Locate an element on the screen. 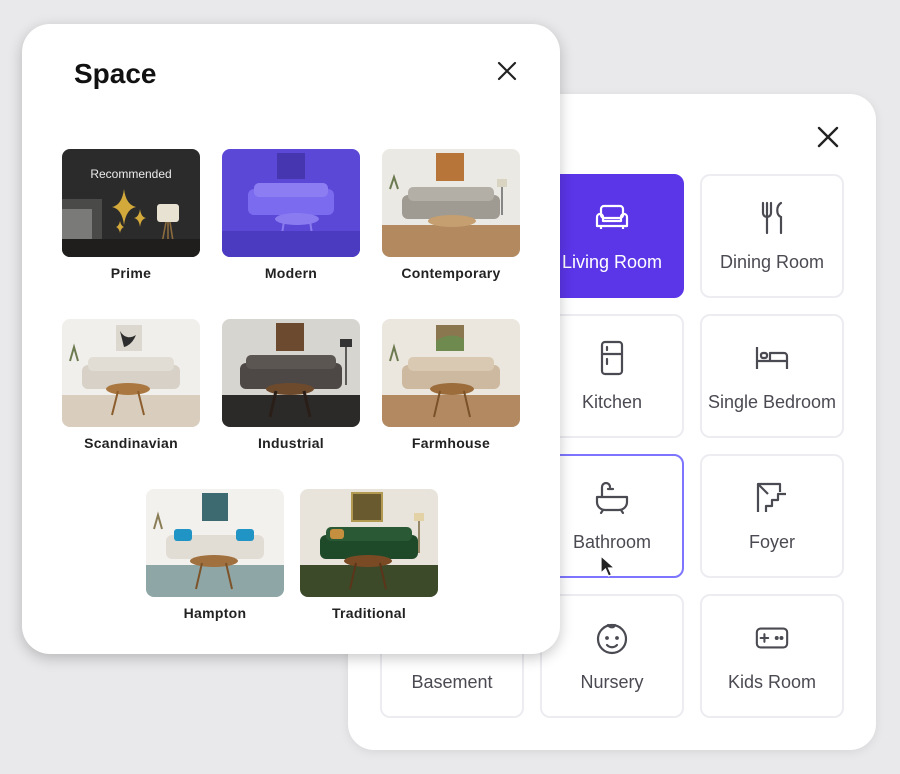  style-label: Hampton is located at coordinates (215, 613).